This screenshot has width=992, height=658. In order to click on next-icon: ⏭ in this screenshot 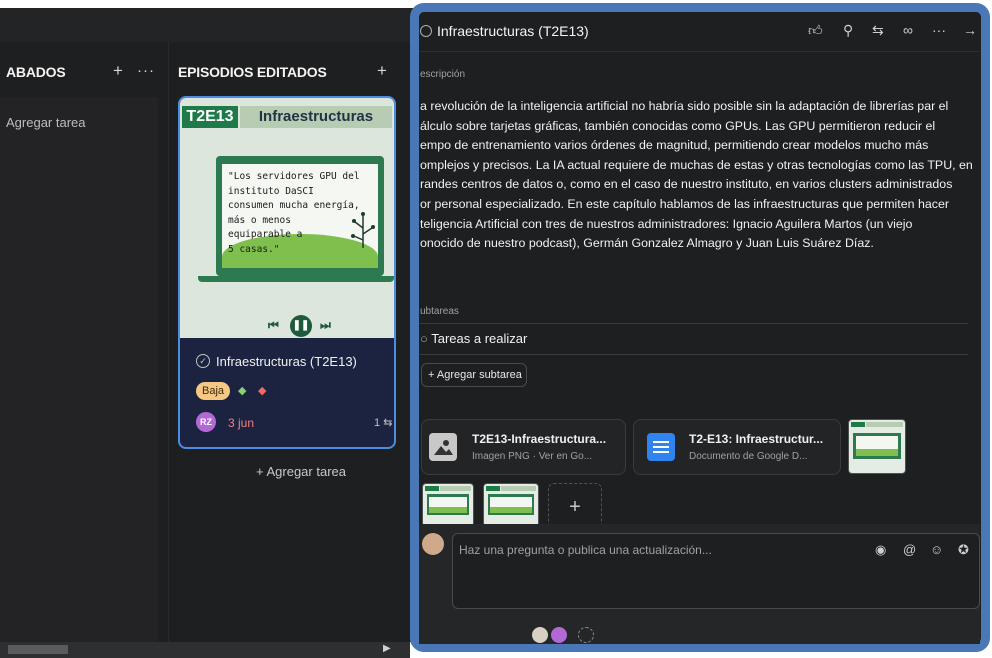, I will do `click(325, 325)`.